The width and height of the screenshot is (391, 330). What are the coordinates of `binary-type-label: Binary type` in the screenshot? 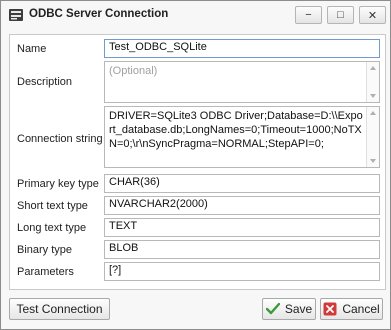 It's located at (45, 250).